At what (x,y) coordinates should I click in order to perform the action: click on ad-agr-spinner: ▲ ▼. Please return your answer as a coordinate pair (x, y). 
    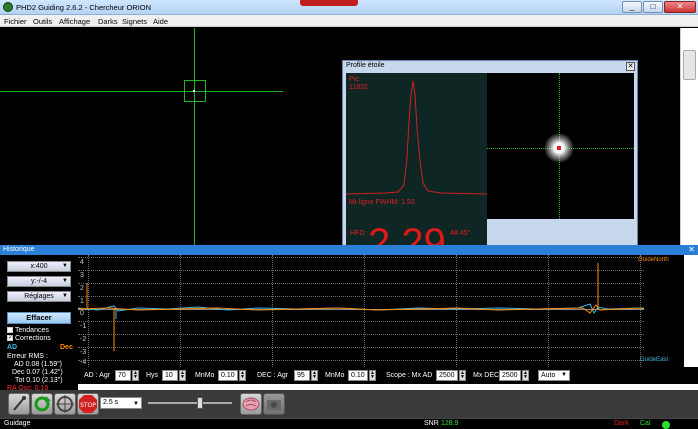
    Looking at the image, I should click on (135, 375).